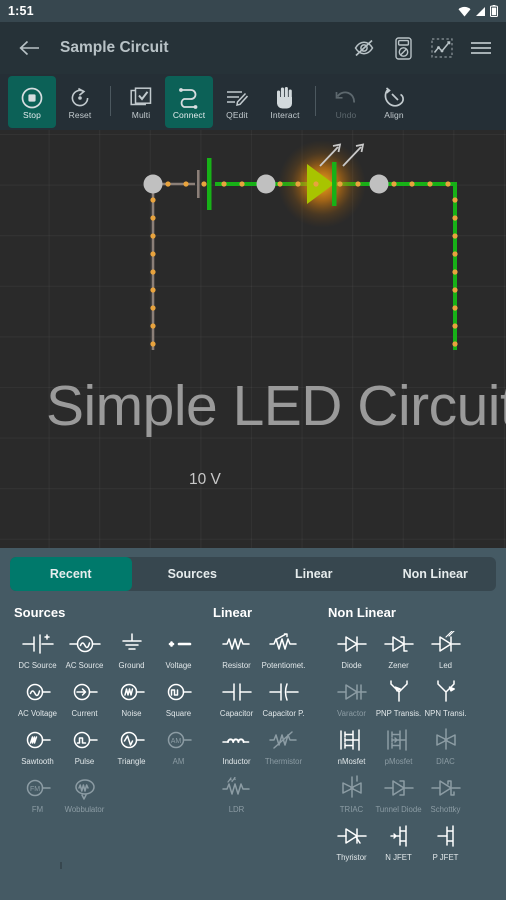  I want to click on component-tunnel-diode: Tunnel Diode, so click(398, 793).